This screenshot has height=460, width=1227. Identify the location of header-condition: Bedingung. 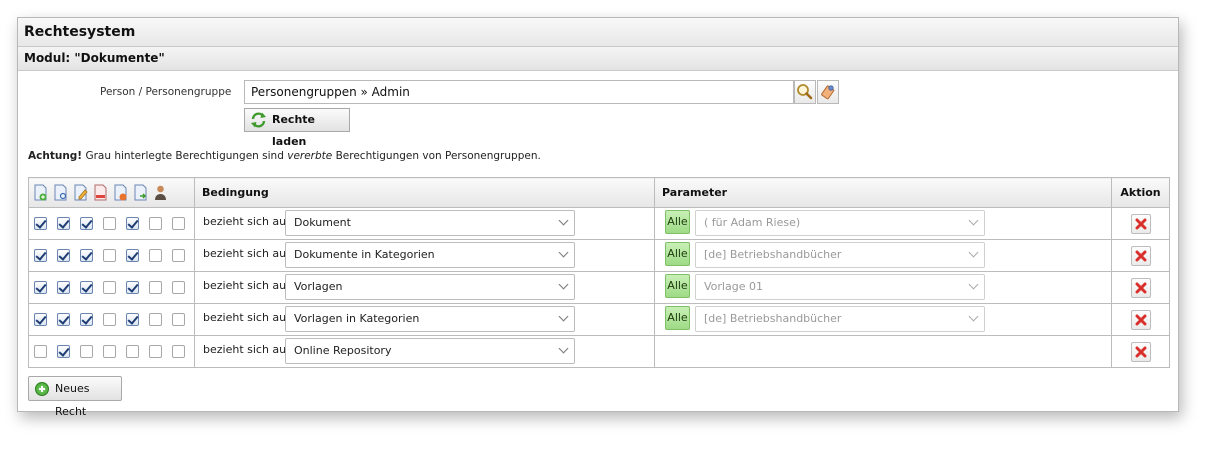
(424, 192).